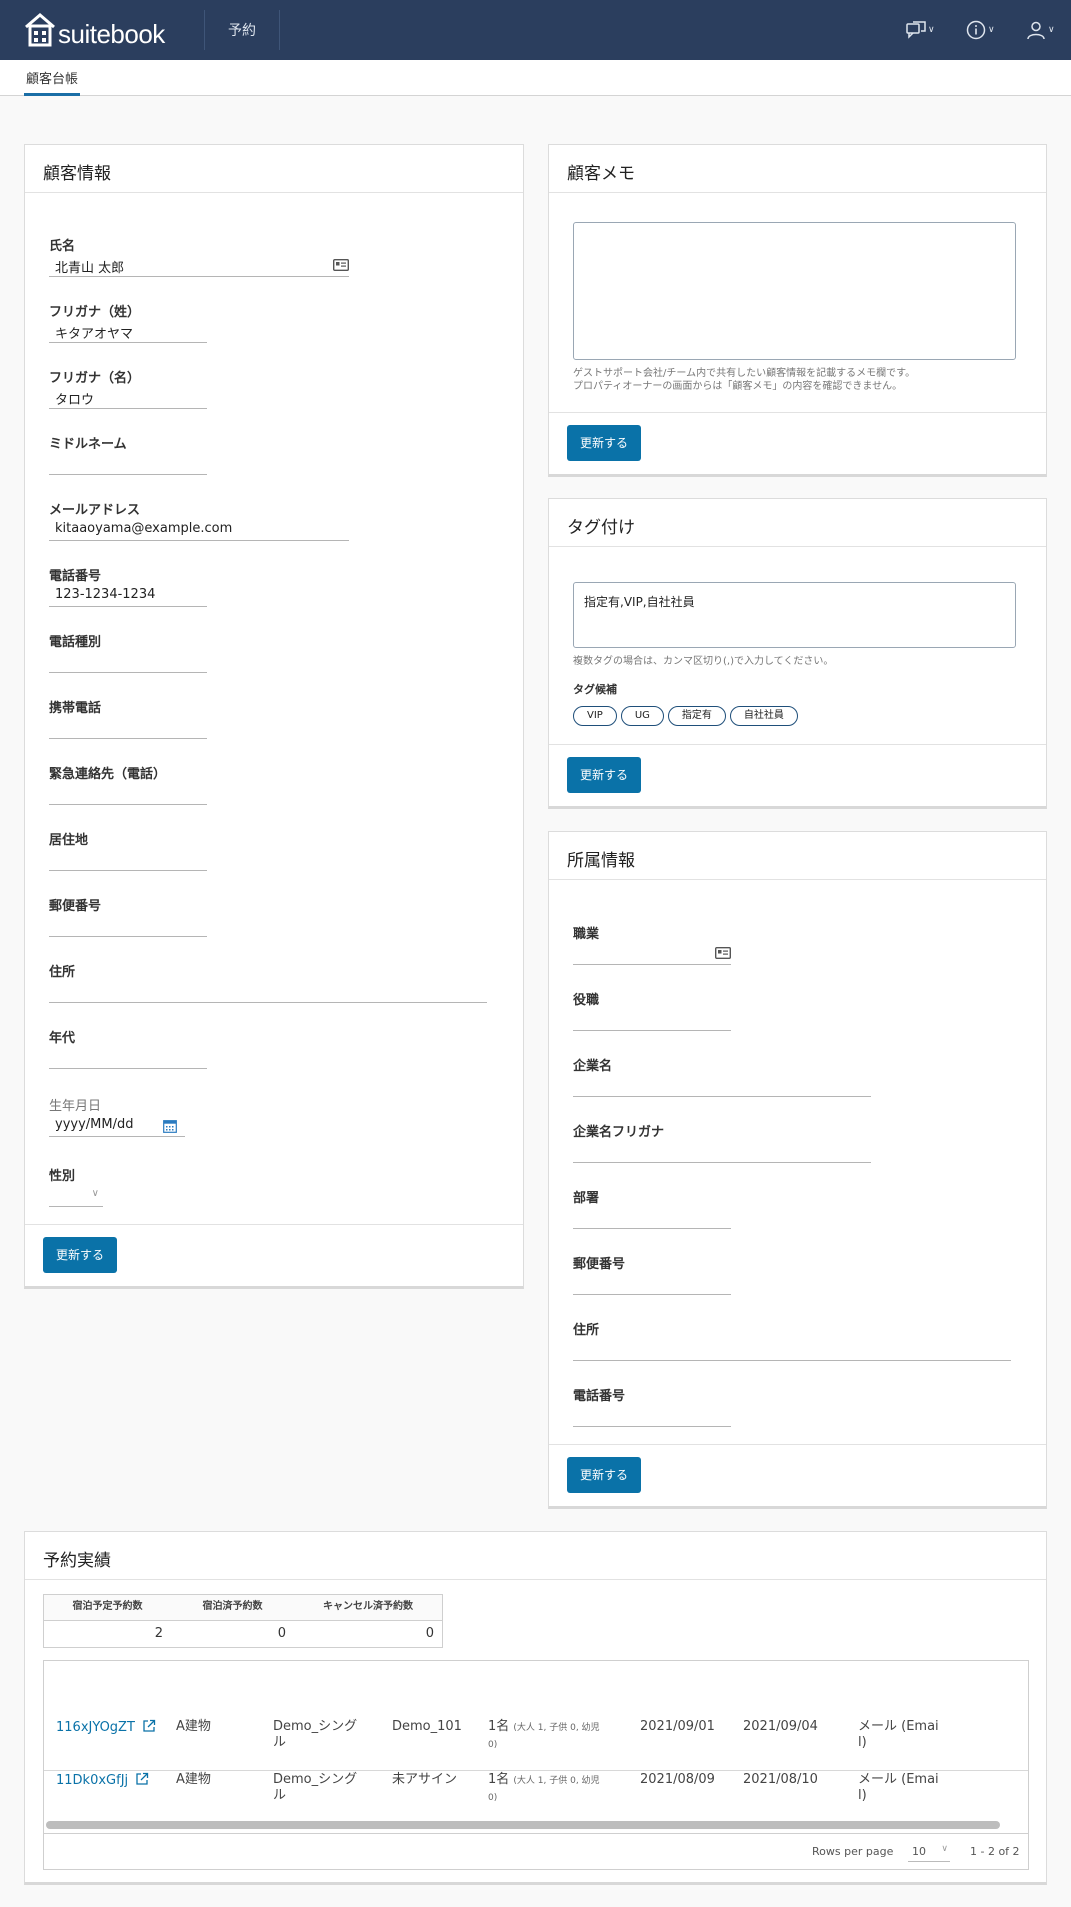 The width and height of the screenshot is (1071, 1907). What do you see at coordinates (128, 1058) in the screenshot?
I see `age-input` at bounding box center [128, 1058].